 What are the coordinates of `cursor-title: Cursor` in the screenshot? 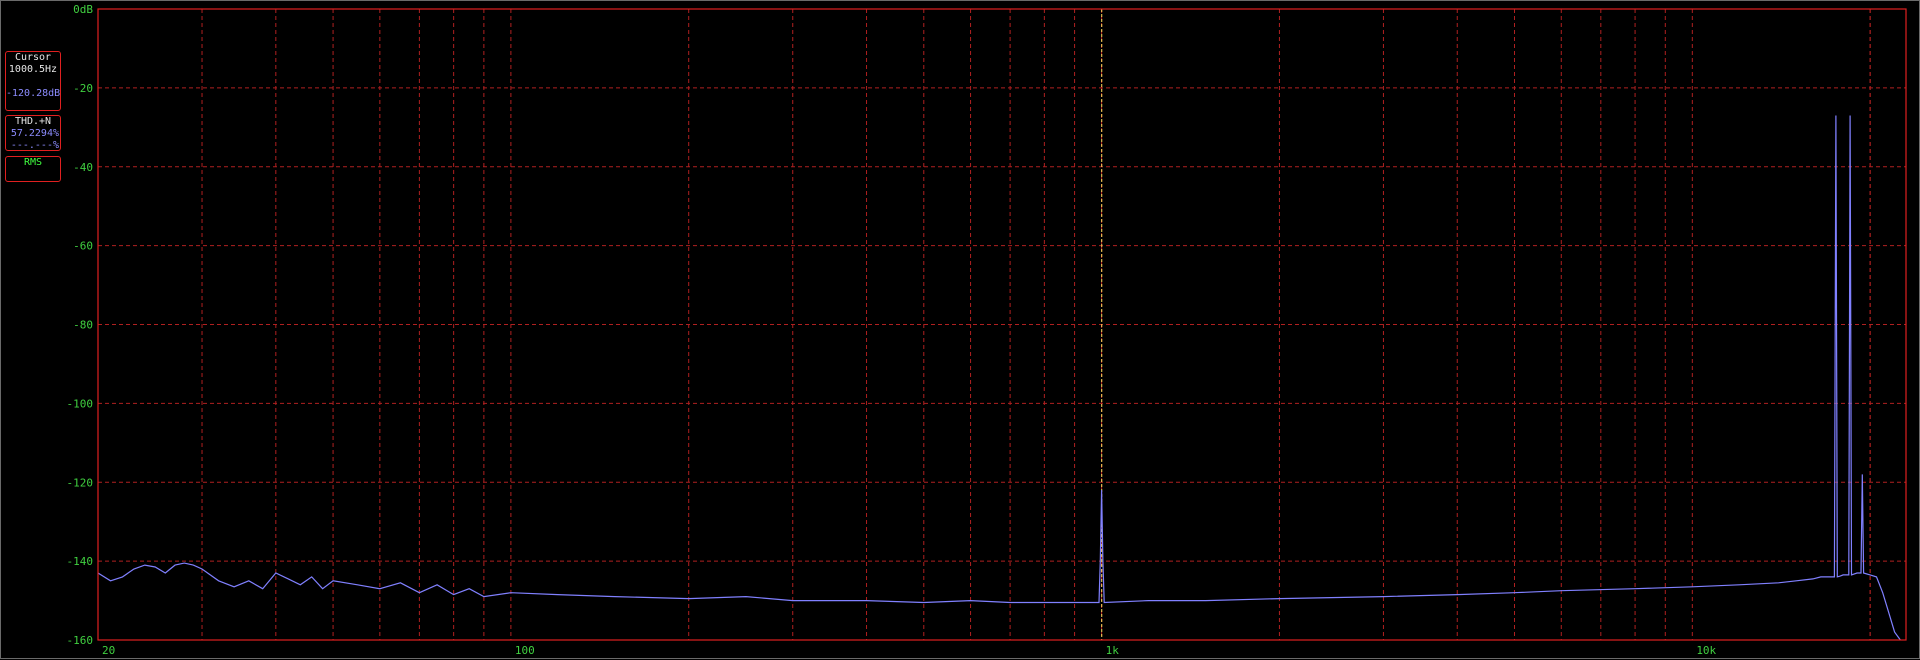 It's located at (33, 57).